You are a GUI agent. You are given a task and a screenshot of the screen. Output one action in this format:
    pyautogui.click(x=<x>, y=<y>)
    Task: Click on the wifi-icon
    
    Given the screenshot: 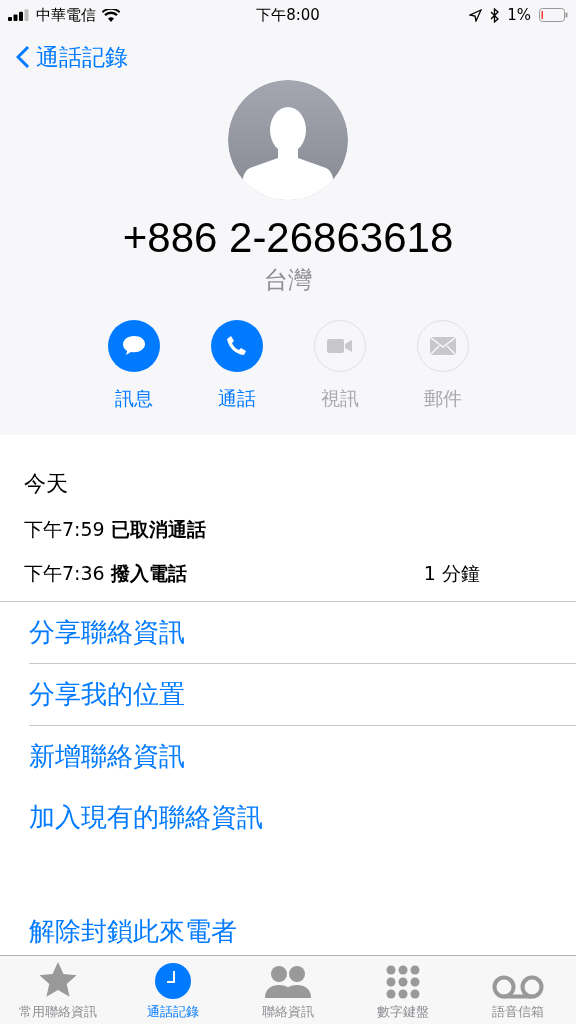 What is the action you would take?
    pyautogui.click(x=111, y=15)
    